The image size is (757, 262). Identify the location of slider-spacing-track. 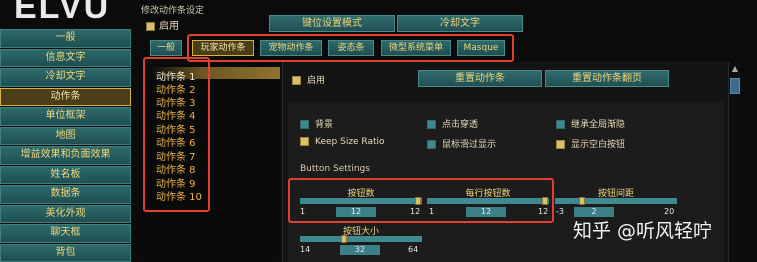
(616, 201).